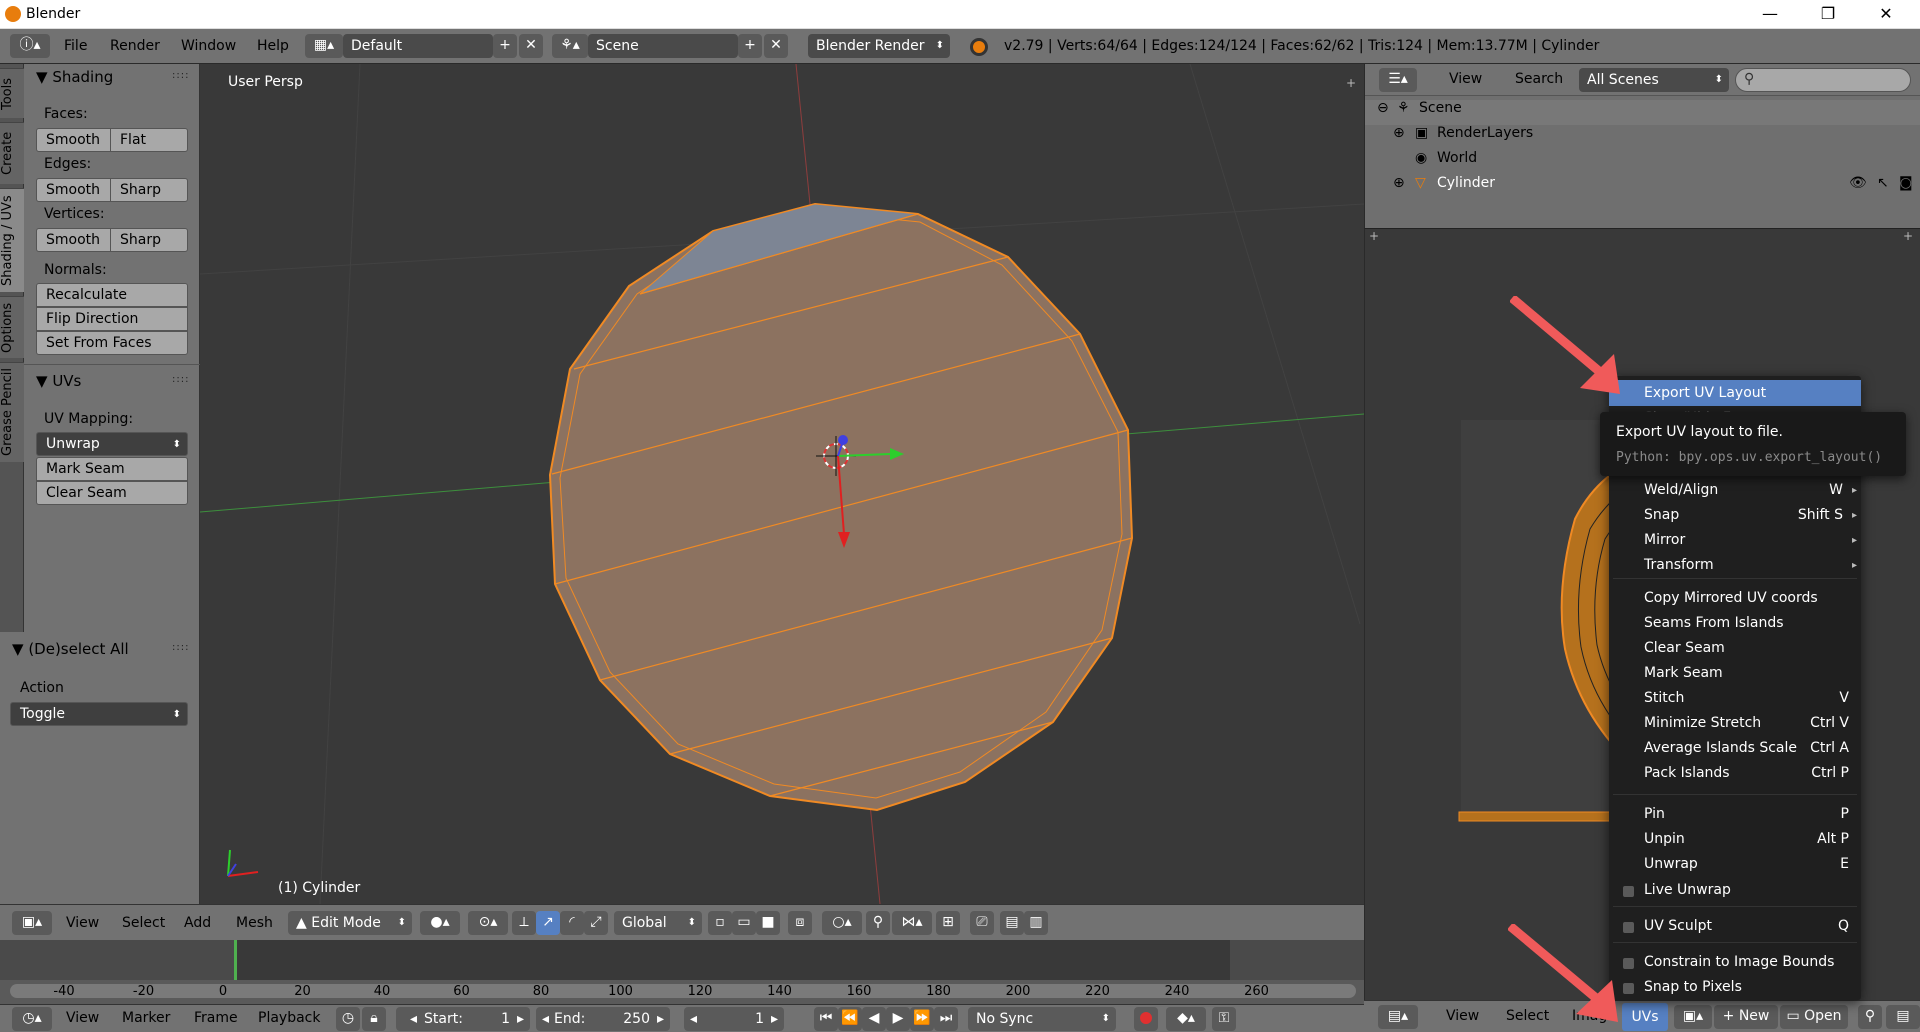  I want to click on faces-smooth-button: Smooth, so click(73, 140).